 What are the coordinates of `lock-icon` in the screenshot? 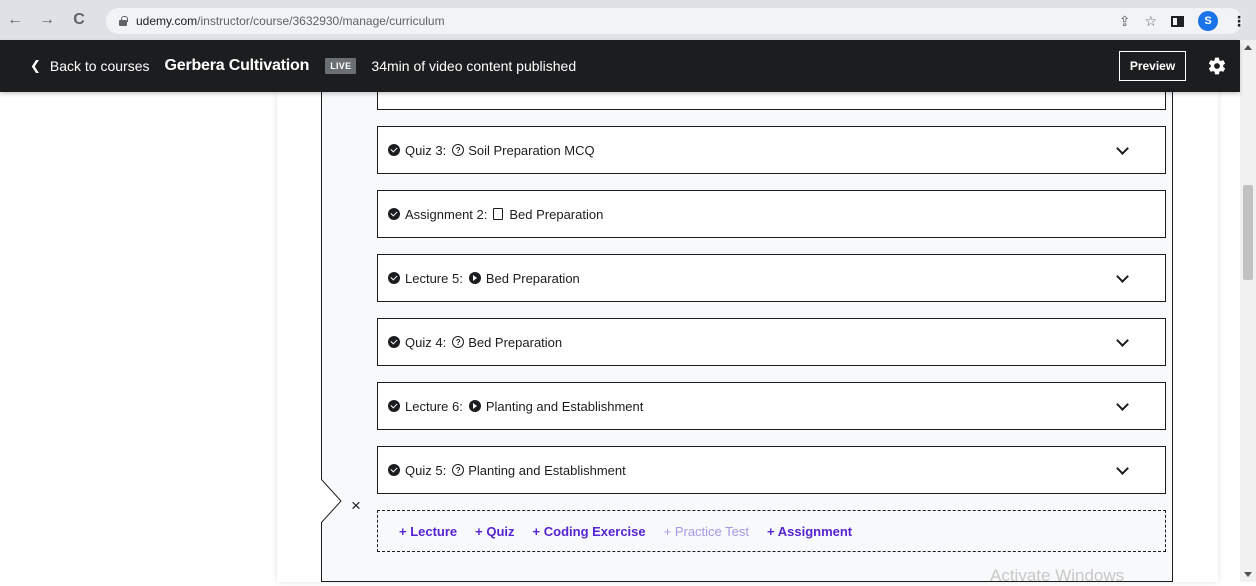 It's located at (123, 21).